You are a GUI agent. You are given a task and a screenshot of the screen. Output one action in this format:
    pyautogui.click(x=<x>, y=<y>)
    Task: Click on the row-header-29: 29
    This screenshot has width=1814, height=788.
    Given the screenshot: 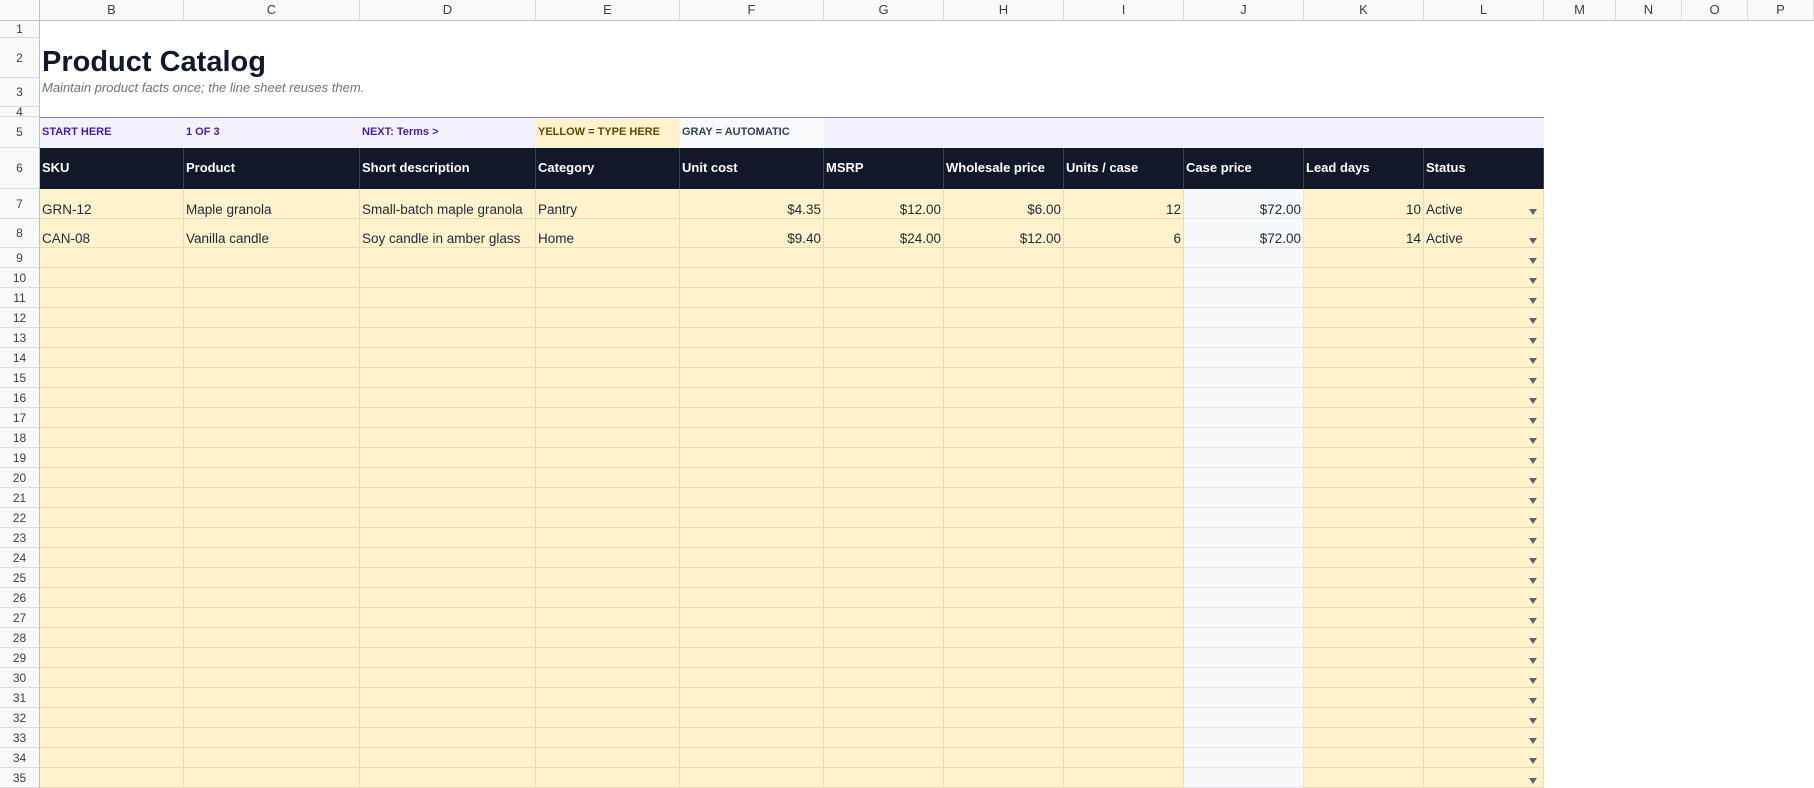 What is the action you would take?
    pyautogui.click(x=20, y=658)
    